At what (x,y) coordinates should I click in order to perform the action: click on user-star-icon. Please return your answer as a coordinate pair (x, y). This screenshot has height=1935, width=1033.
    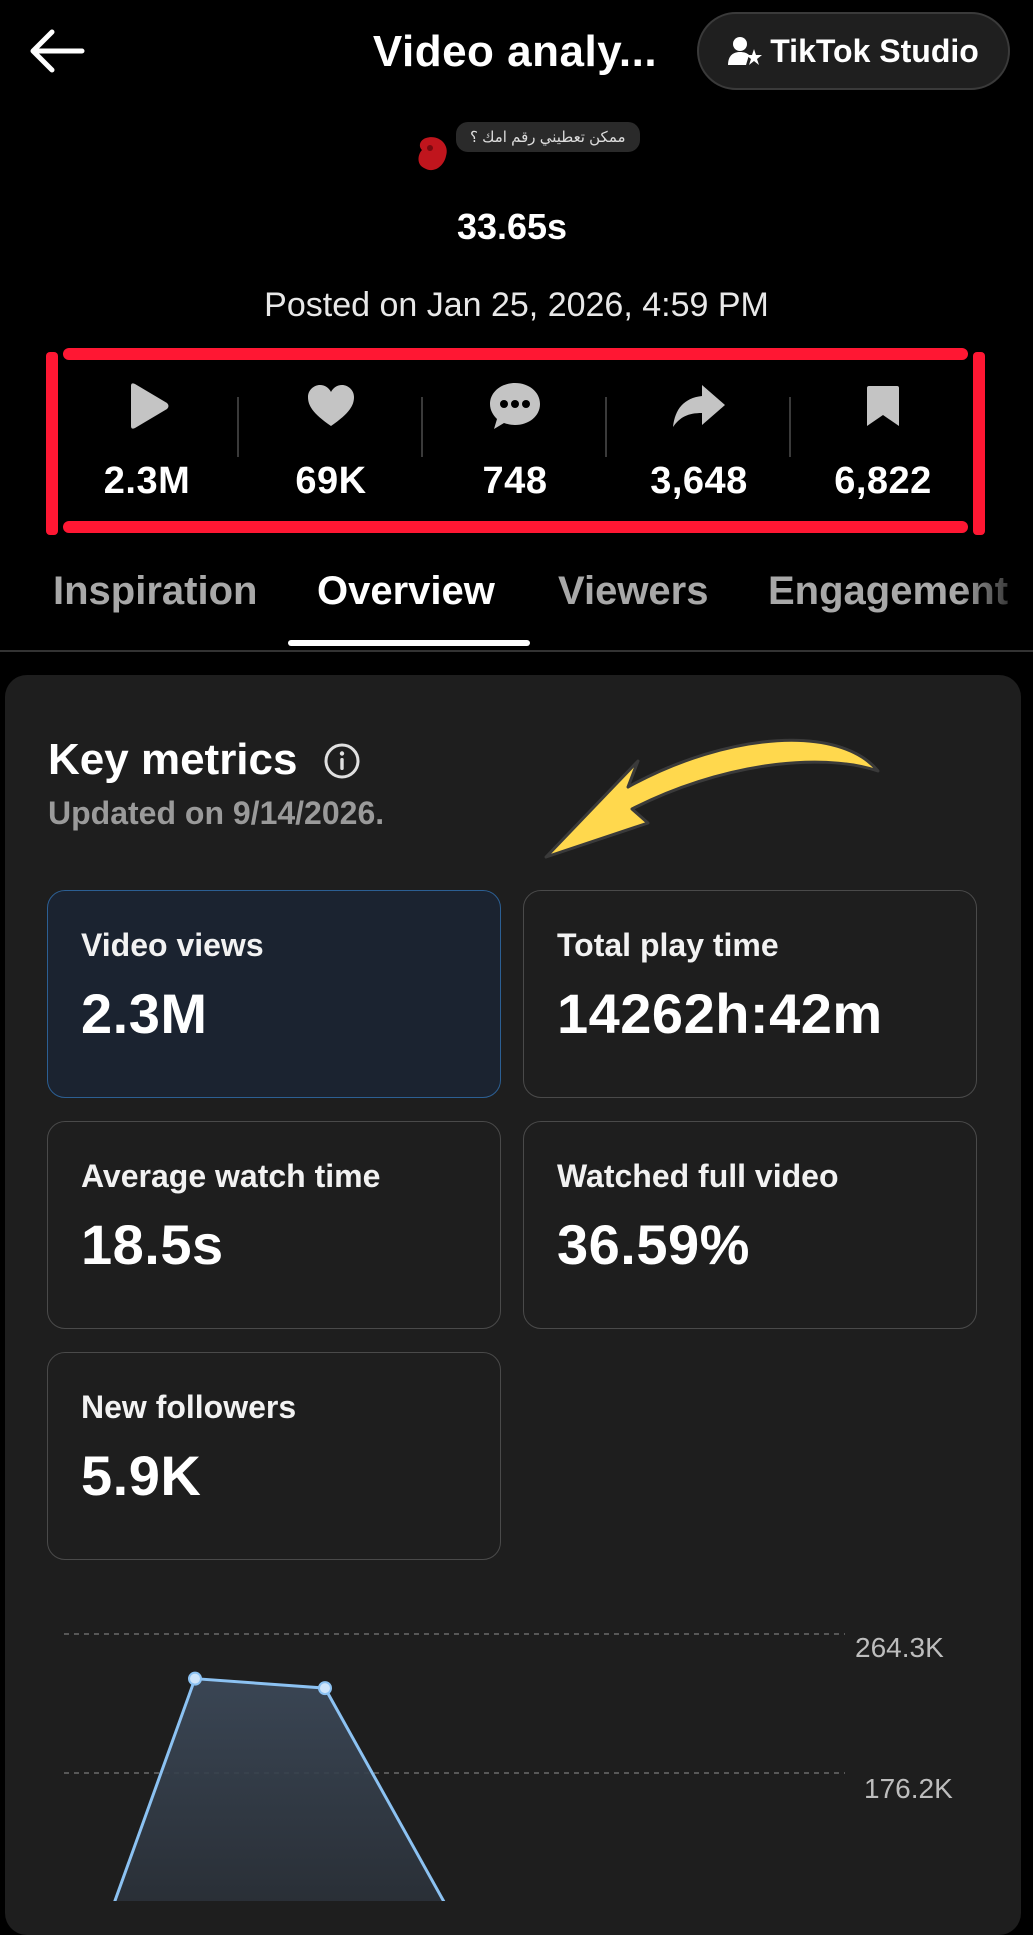
    Looking at the image, I should click on (745, 51).